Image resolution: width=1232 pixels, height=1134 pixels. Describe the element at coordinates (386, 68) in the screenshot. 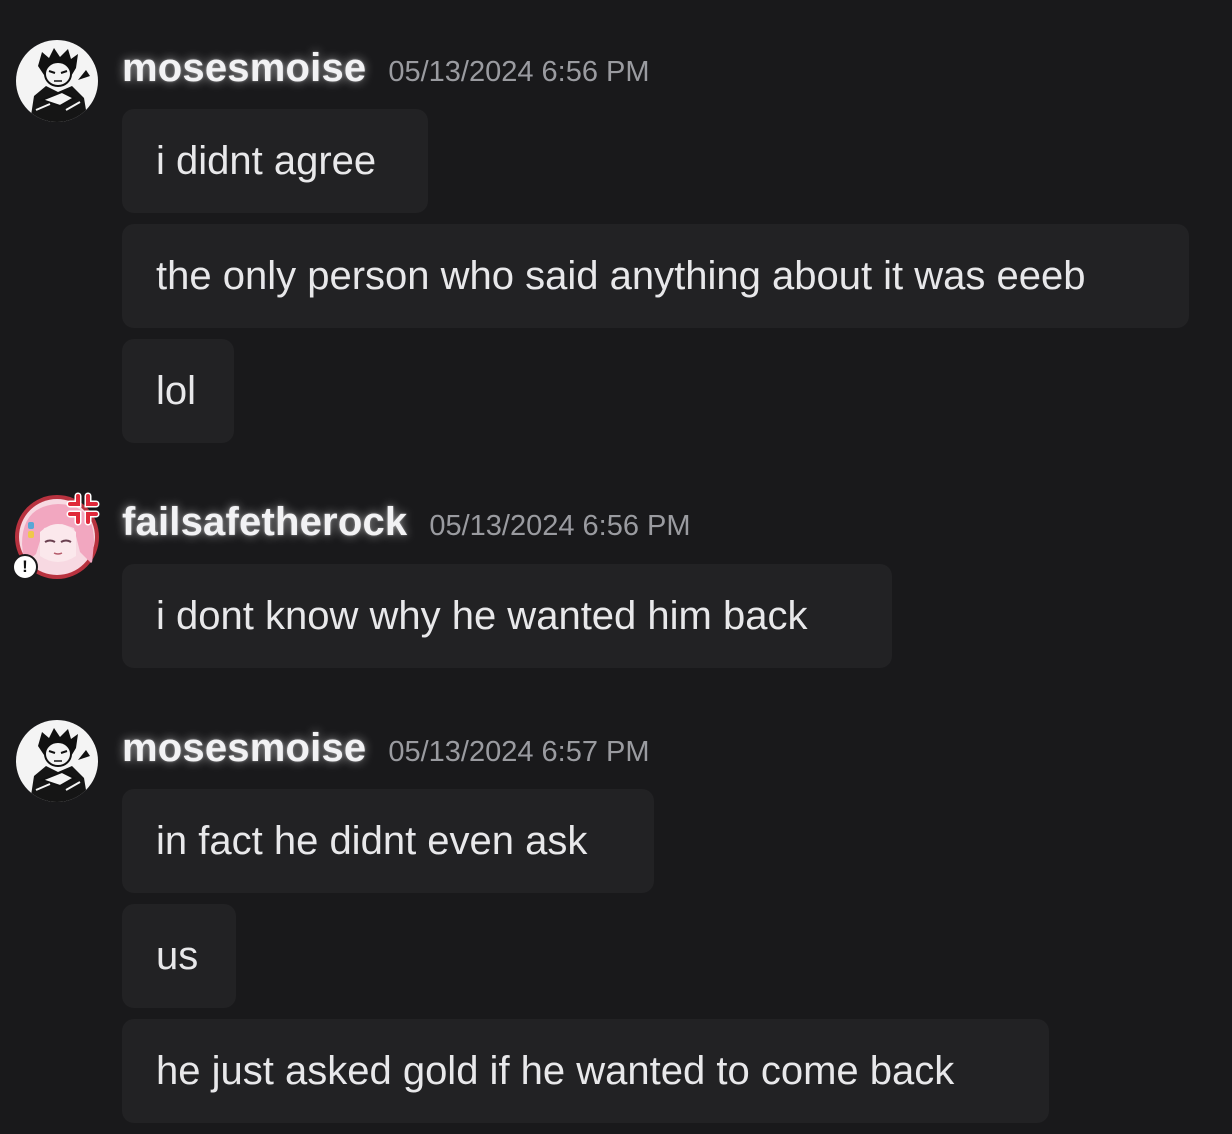

I see `message-header: mosesmoise 05/13/2024 6:56 PM` at that location.